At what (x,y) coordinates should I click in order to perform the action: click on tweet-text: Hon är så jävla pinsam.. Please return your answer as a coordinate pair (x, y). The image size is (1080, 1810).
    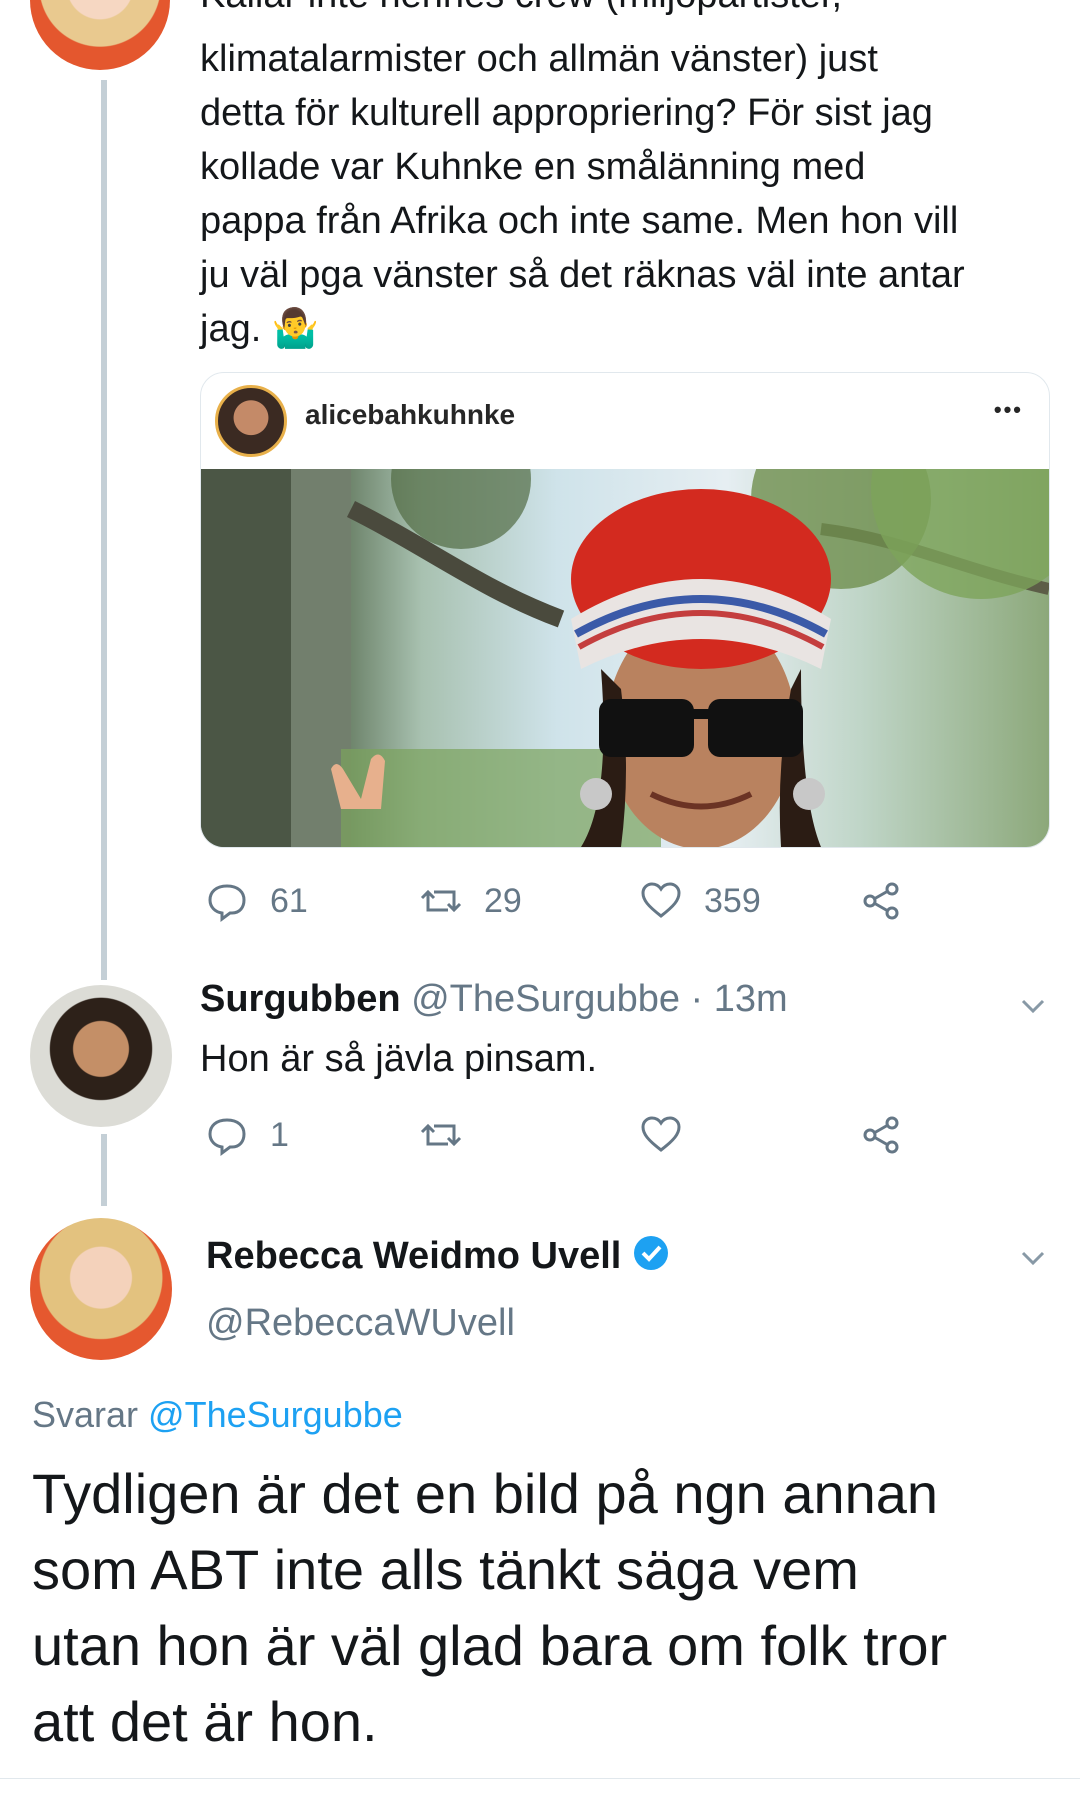
    Looking at the image, I should click on (399, 1059).